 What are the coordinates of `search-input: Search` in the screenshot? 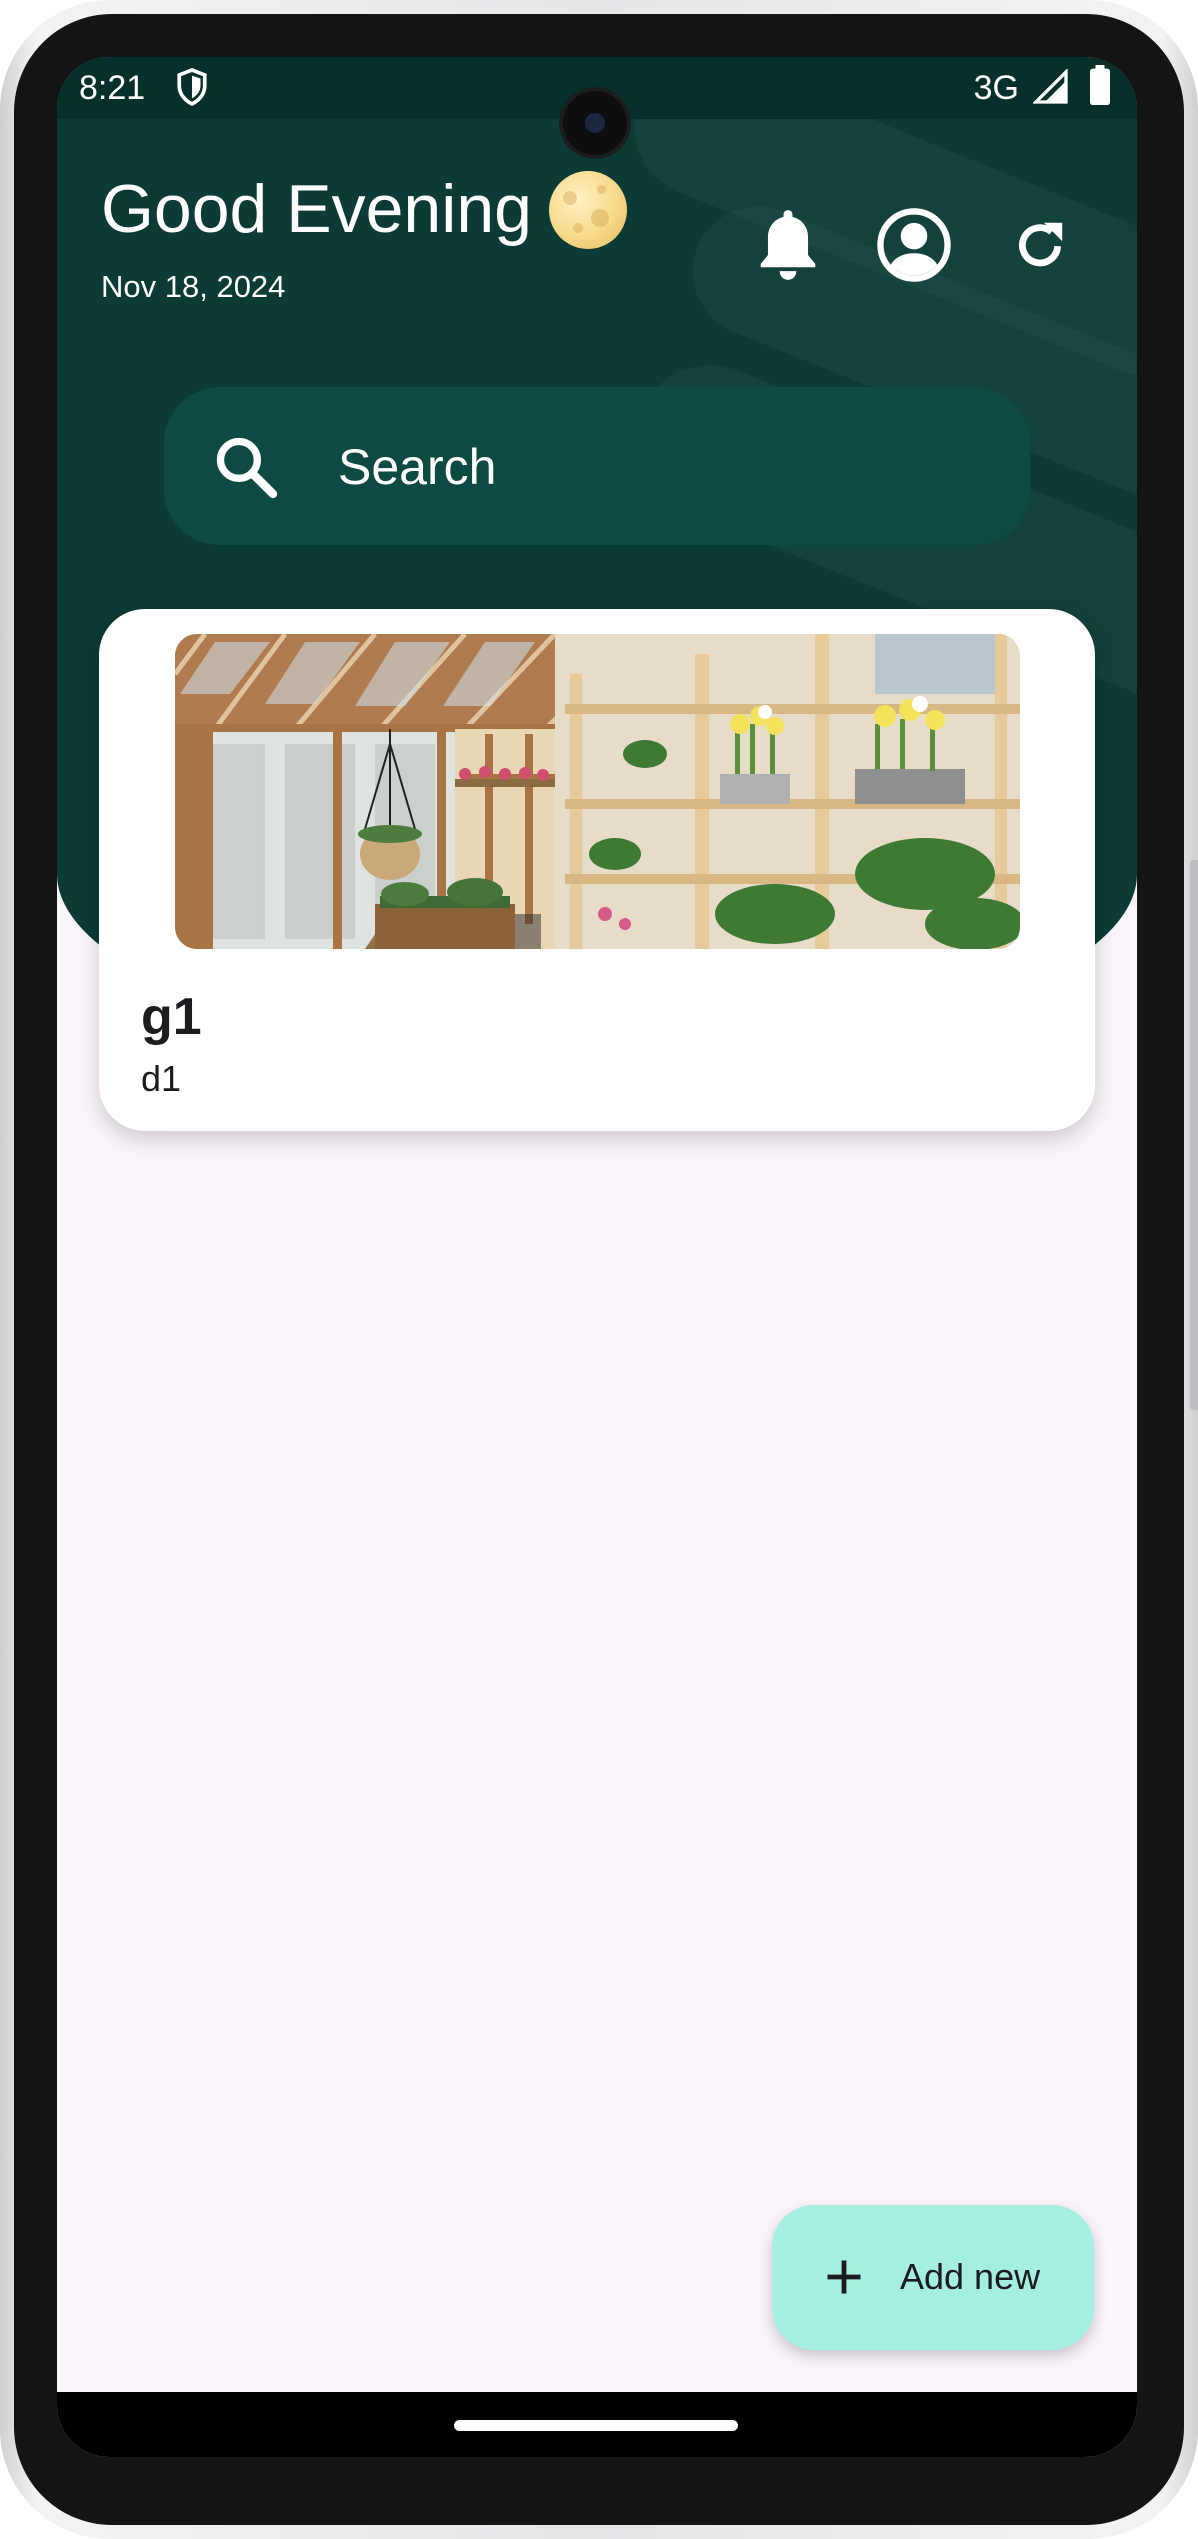 It's located at (597, 466).